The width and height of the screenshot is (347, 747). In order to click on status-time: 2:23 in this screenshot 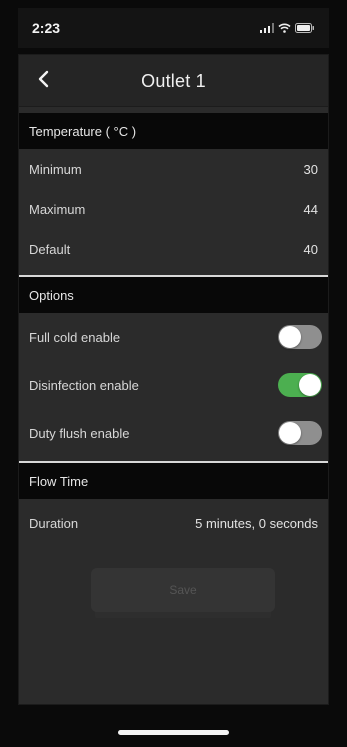, I will do `click(46, 28)`.